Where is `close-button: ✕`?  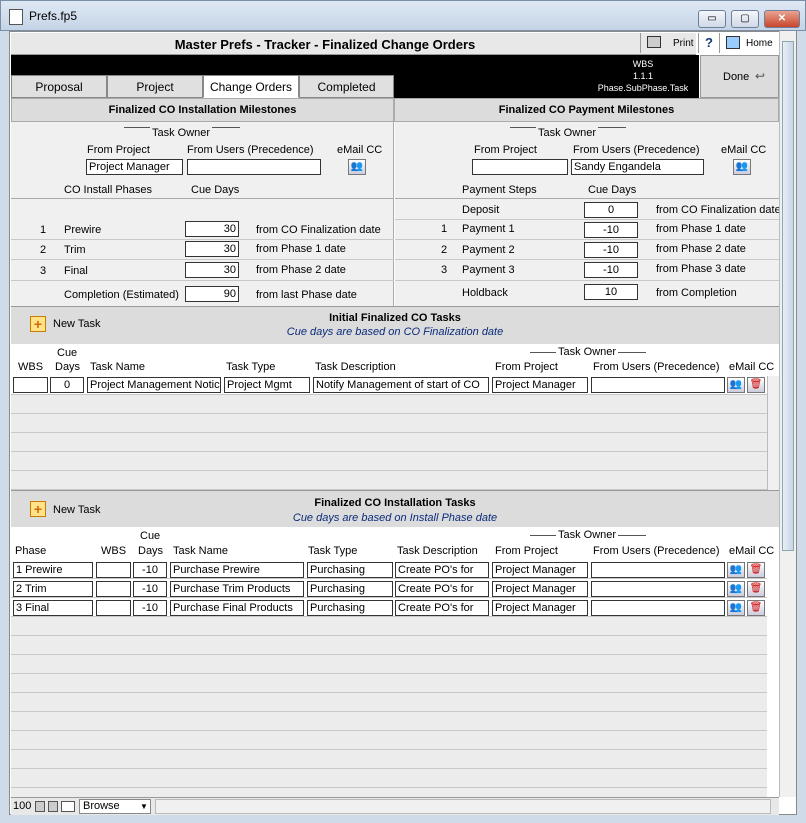
close-button: ✕ is located at coordinates (782, 19).